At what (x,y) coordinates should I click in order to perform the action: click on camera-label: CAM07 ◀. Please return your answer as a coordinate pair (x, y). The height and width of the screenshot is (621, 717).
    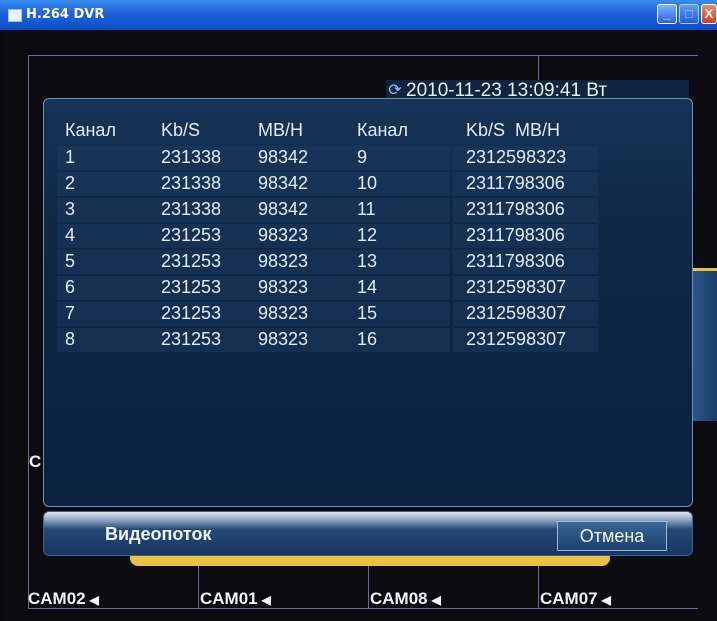
    Looking at the image, I should click on (575, 599).